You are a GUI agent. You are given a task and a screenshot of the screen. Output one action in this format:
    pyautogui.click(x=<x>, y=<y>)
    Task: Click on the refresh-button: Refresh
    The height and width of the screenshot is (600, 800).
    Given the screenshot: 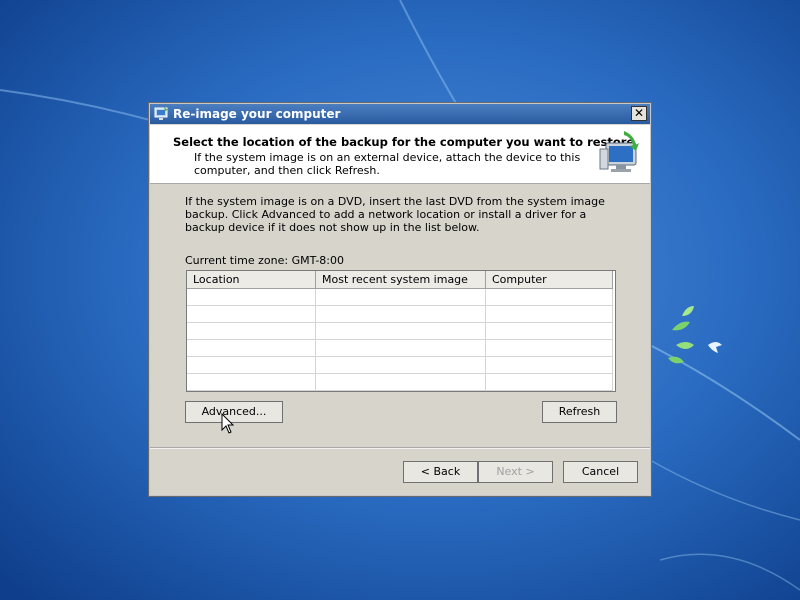 What is the action you would take?
    pyautogui.click(x=579, y=412)
    